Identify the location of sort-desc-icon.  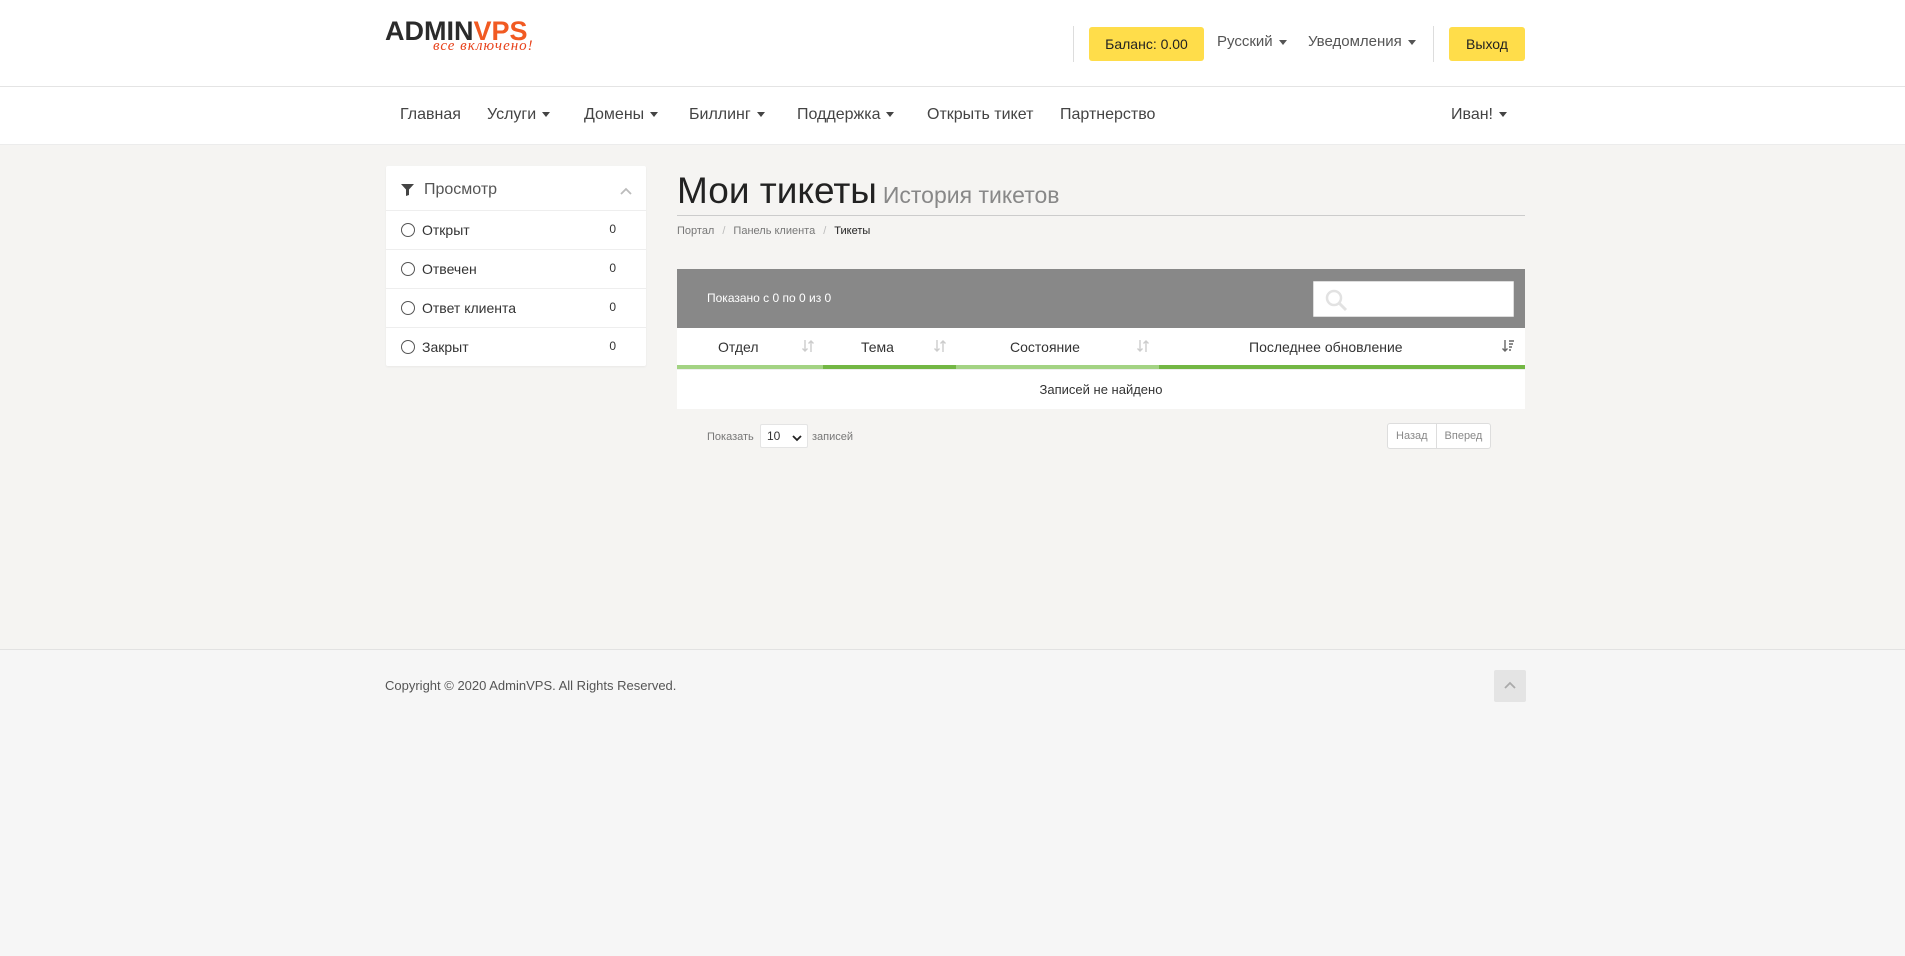
(1508, 347).